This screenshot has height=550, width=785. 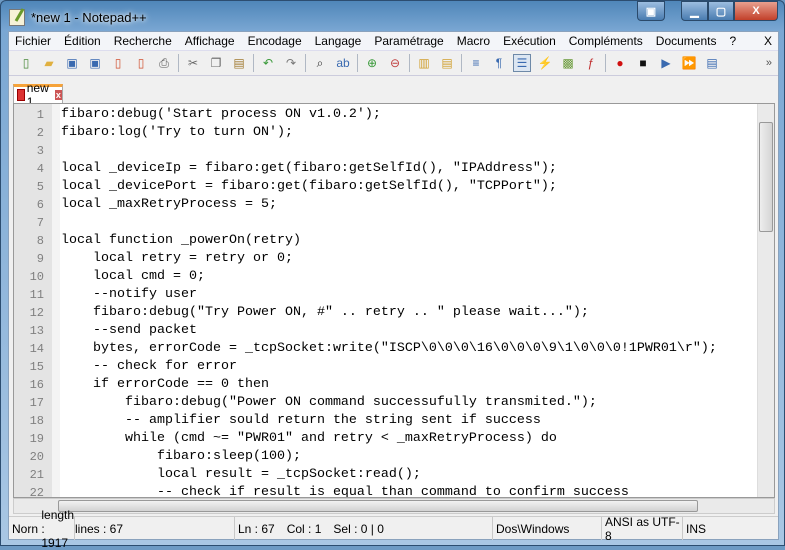 What do you see at coordinates (712, 63) in the screenshot?
I see `save-macro-icon: ▤` at bounding box center [712, 63].